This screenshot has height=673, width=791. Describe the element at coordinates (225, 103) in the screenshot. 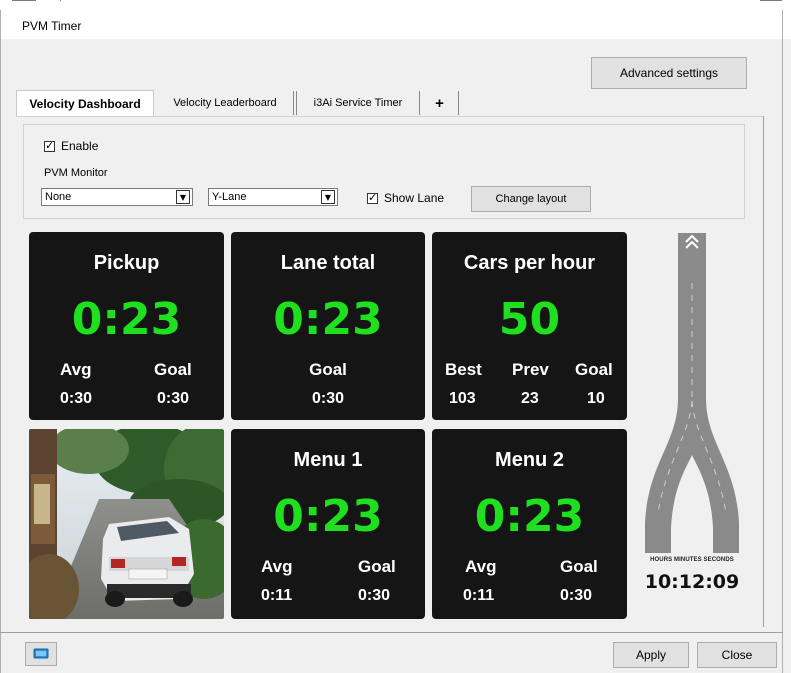

I see `tab-velocity-leaderboard: Velocity Leaderboard` at that location.